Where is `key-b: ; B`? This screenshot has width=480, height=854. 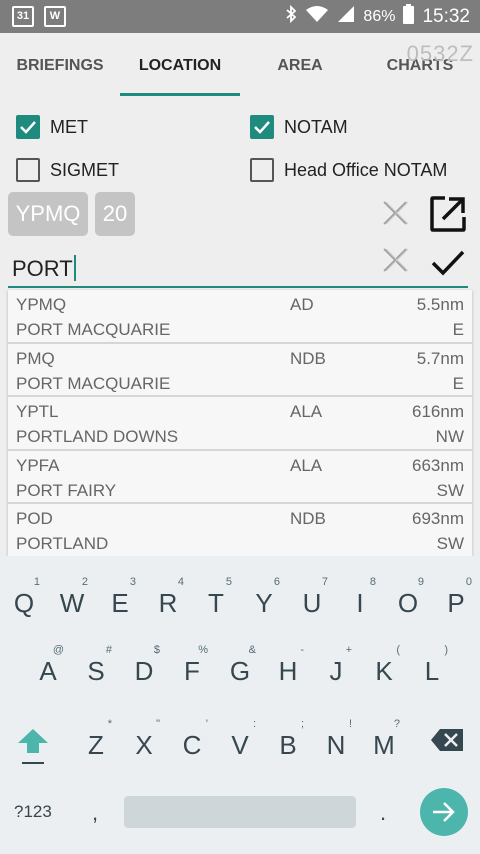 key-b: ; B is located at coordinates (288, 742).